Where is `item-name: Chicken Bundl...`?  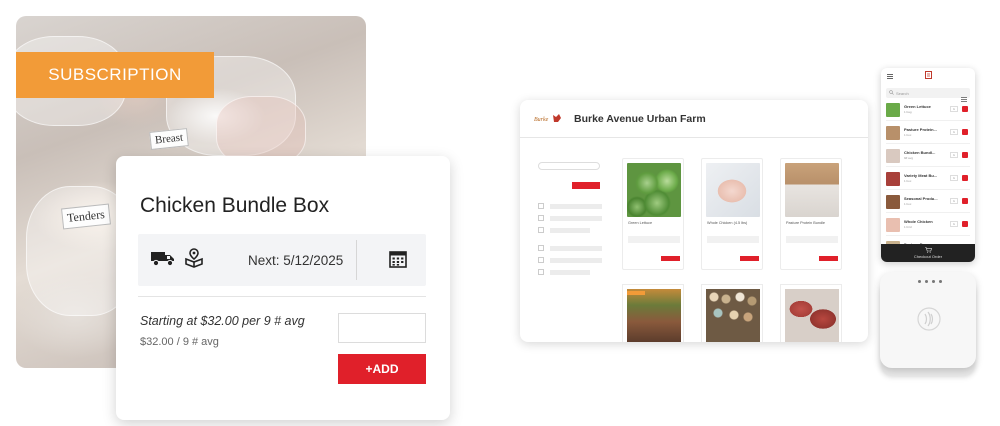
item-name: Chicken Bundl... is located at coordinates (920, 152).